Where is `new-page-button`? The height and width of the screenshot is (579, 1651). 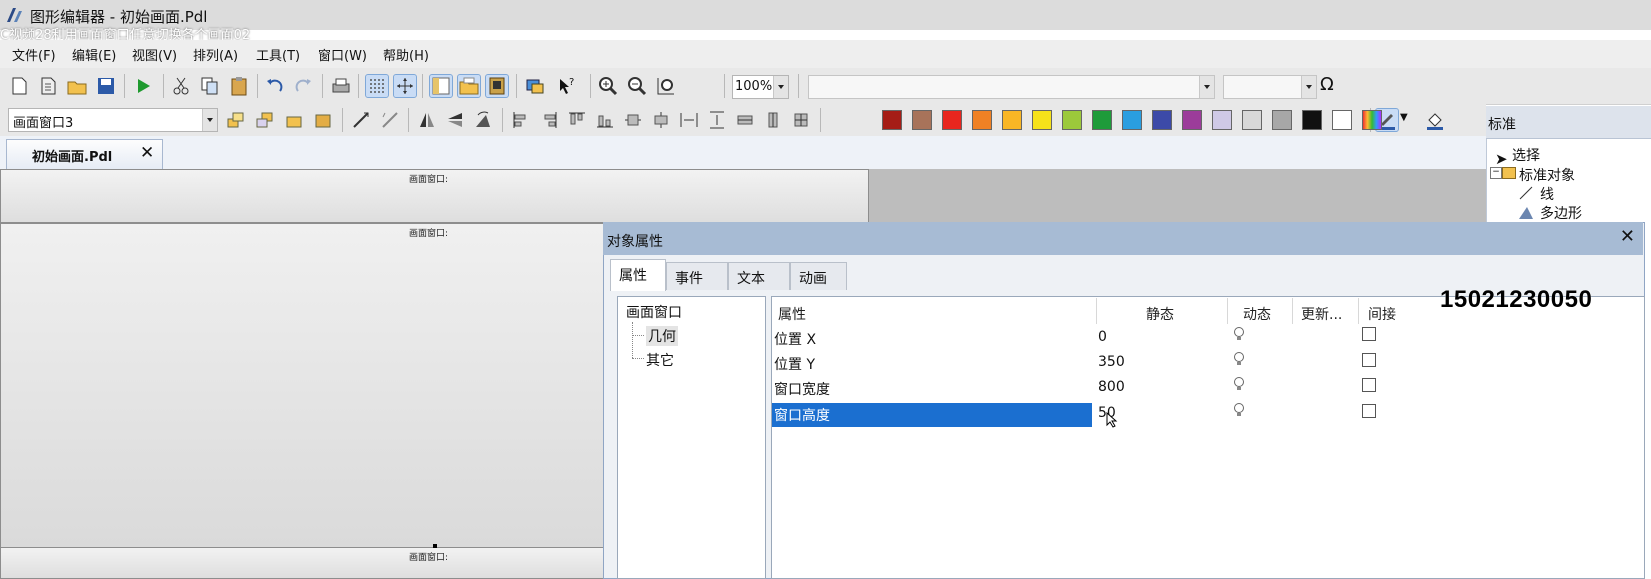 new-page-button is located at coordinates (48, 86).